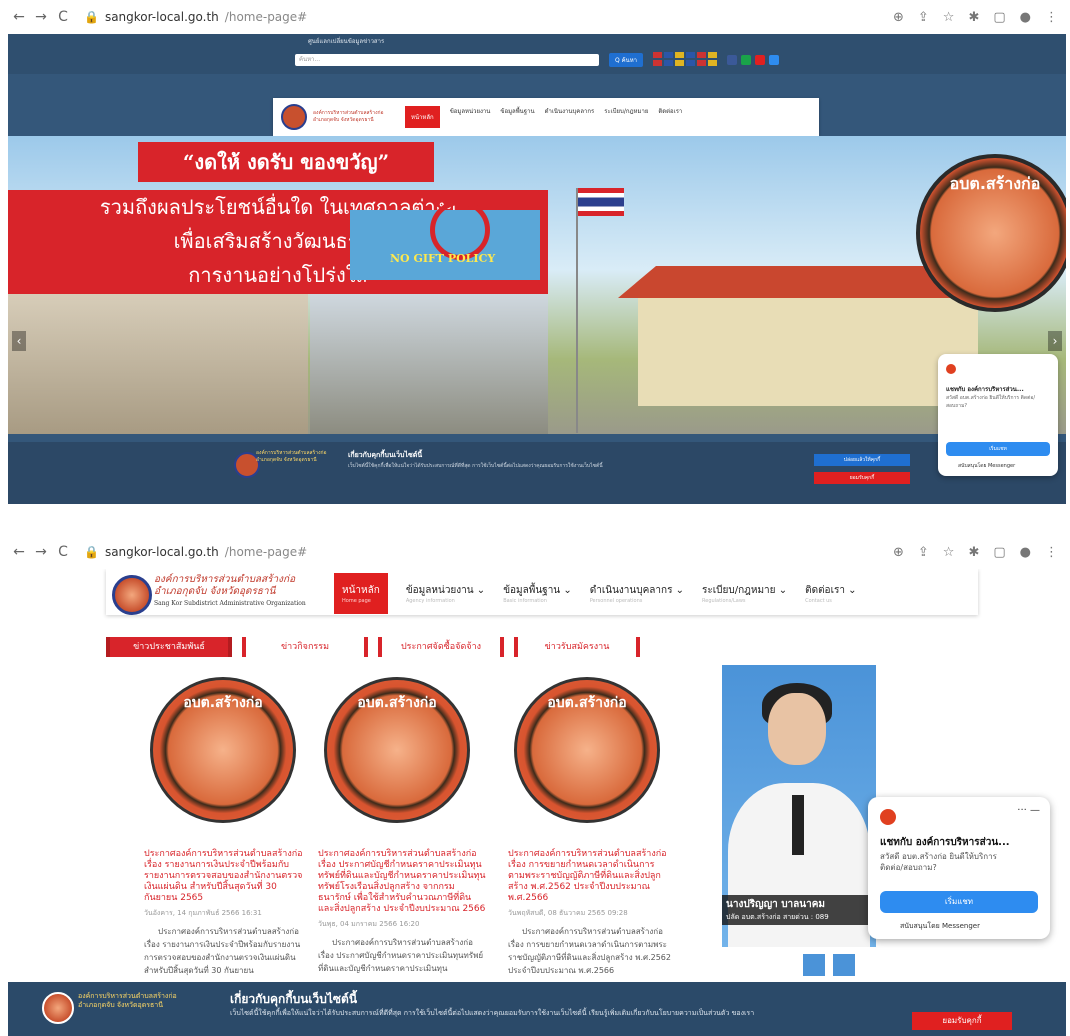  I want to click on official-role: ปลัด อบต.สร้างก่อ สายด่วน : 089, so click(777, 917).